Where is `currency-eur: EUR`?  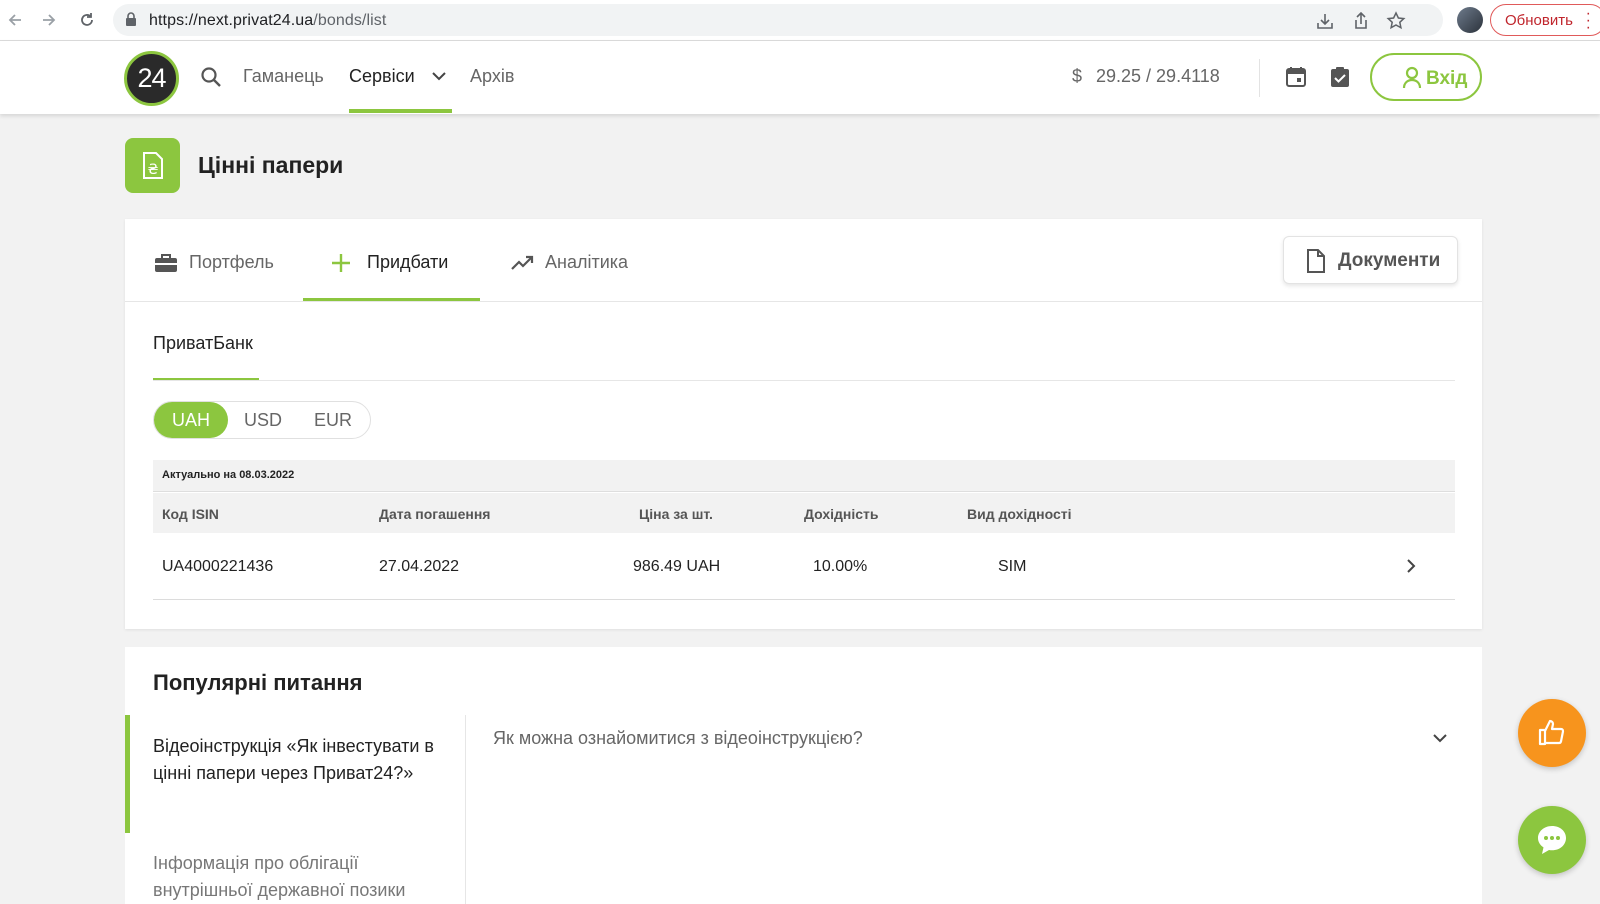
currency-eur: EUR is located at coordinates (333, 420).